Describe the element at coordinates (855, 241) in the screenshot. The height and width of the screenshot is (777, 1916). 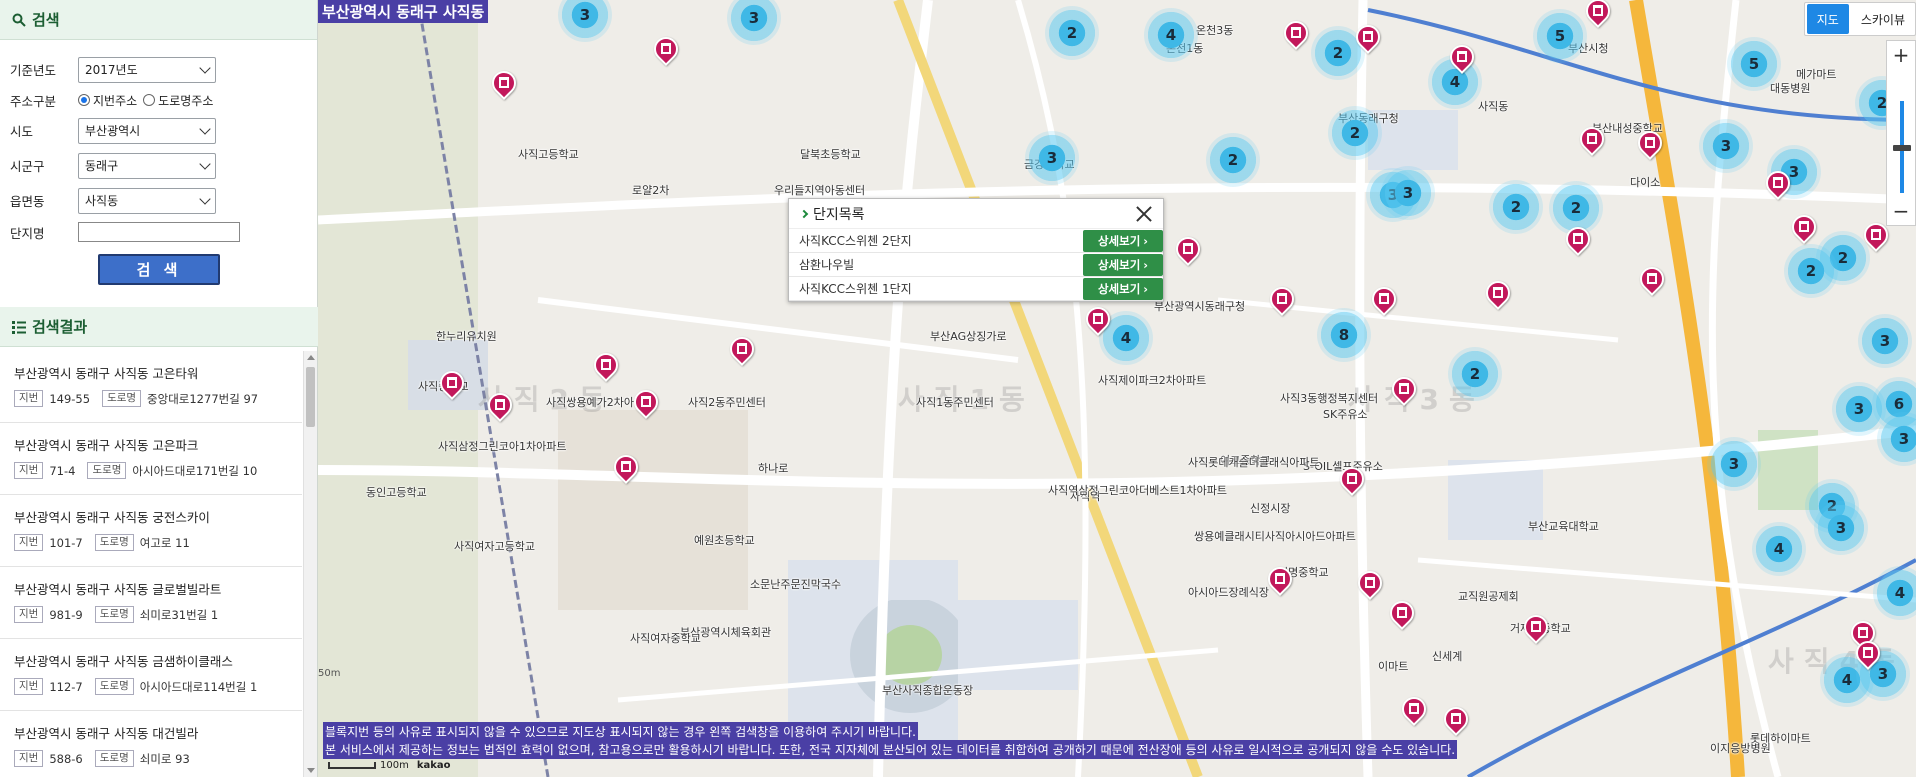
I see `popup-row-name: 사직KCC스위첸 2단지` at that location.